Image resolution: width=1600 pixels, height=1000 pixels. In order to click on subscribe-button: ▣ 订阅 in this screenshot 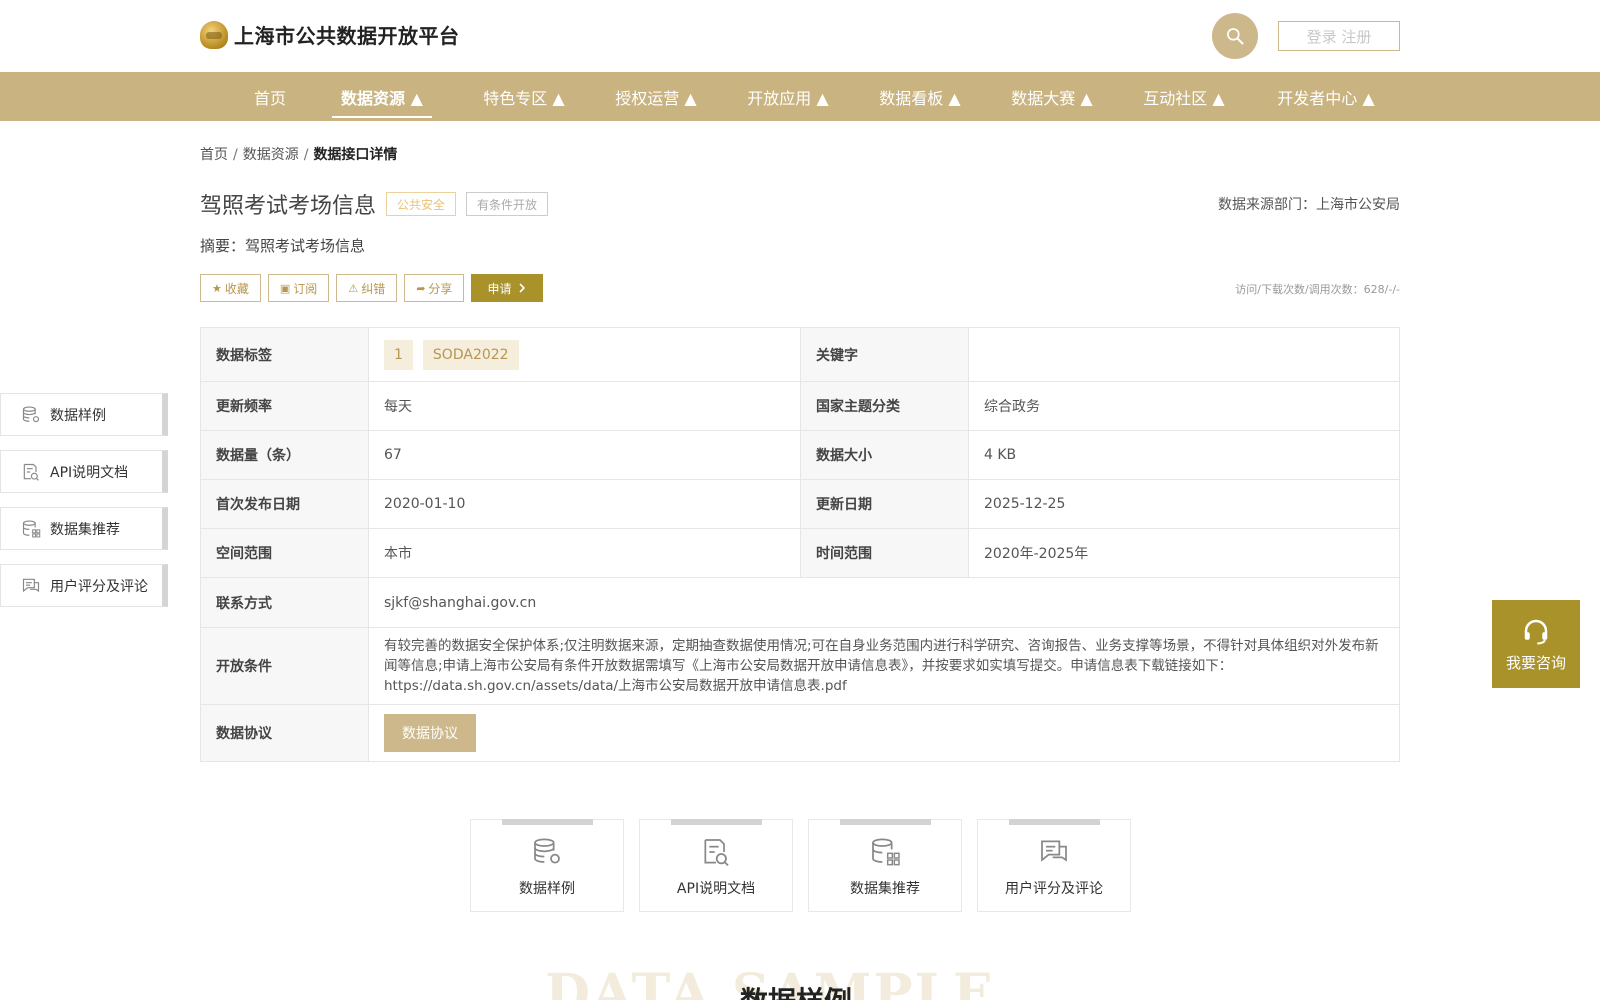, I will do `click(298, 288)`.